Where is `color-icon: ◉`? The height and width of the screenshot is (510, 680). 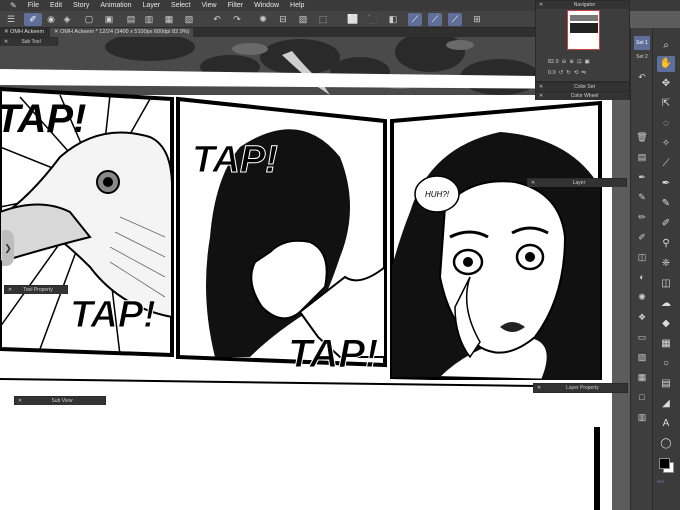
color-icon: ◉ is located at coordinates (51, 19).